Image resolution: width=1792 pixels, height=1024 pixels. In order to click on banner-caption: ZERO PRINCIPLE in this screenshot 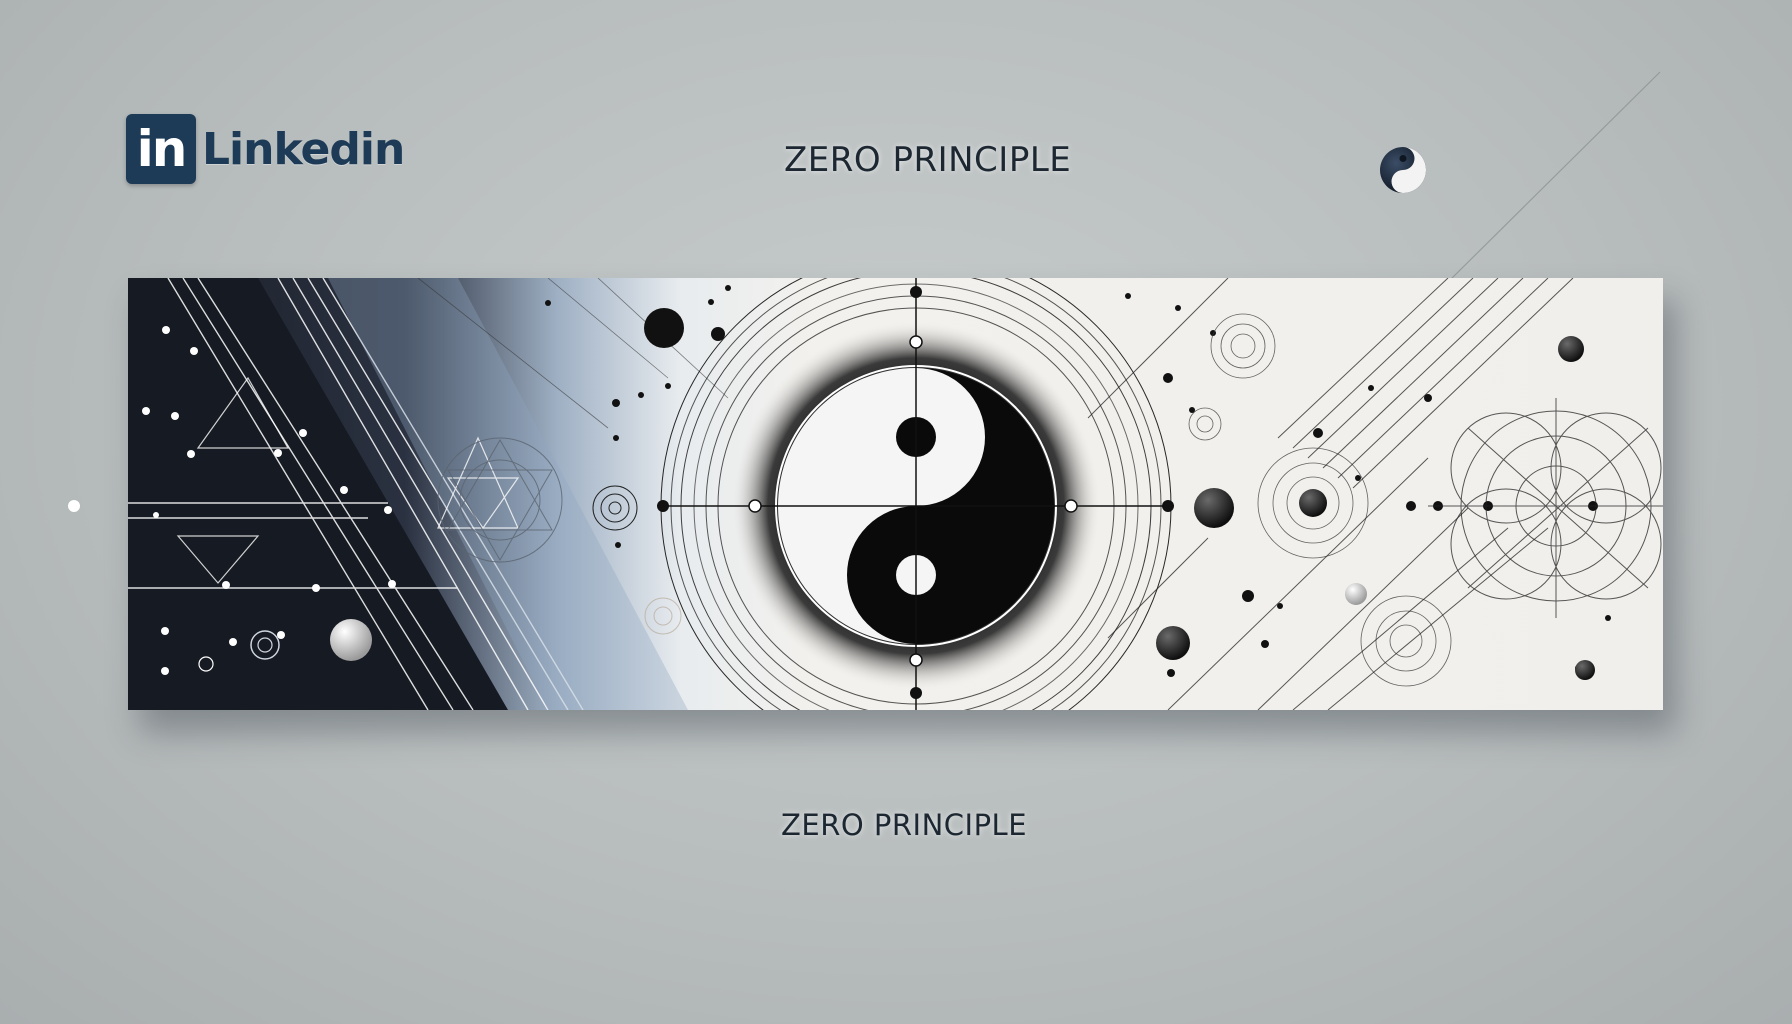, I will do `click(904, 825)`.